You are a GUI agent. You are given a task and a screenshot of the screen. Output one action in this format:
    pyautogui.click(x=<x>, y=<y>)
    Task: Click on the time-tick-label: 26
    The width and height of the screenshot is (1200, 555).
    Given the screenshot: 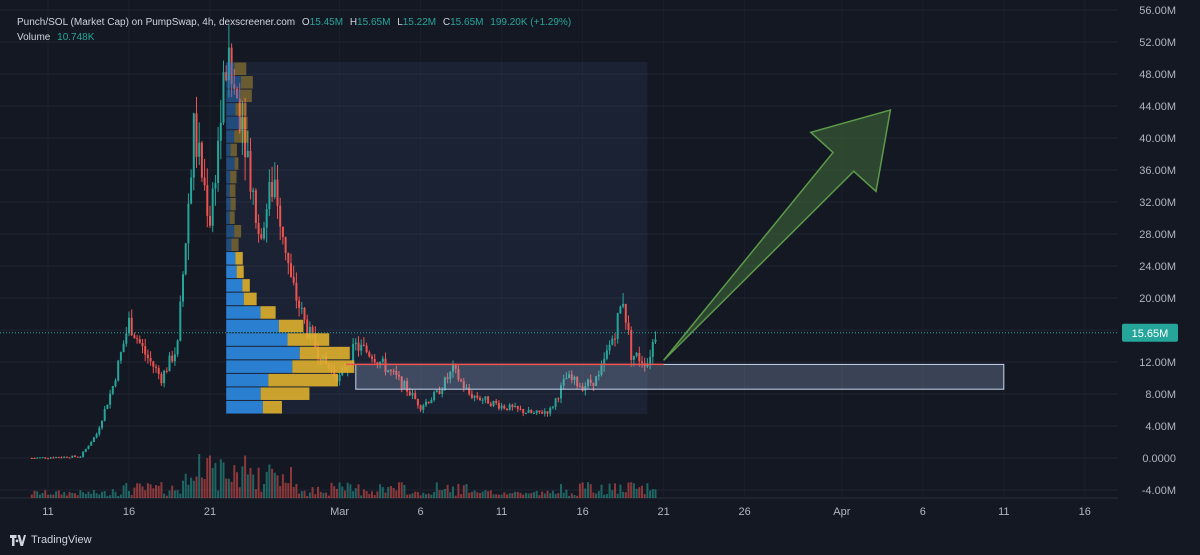 What is the action you would take?
    pyautogui.click(x=744, y=512)
    